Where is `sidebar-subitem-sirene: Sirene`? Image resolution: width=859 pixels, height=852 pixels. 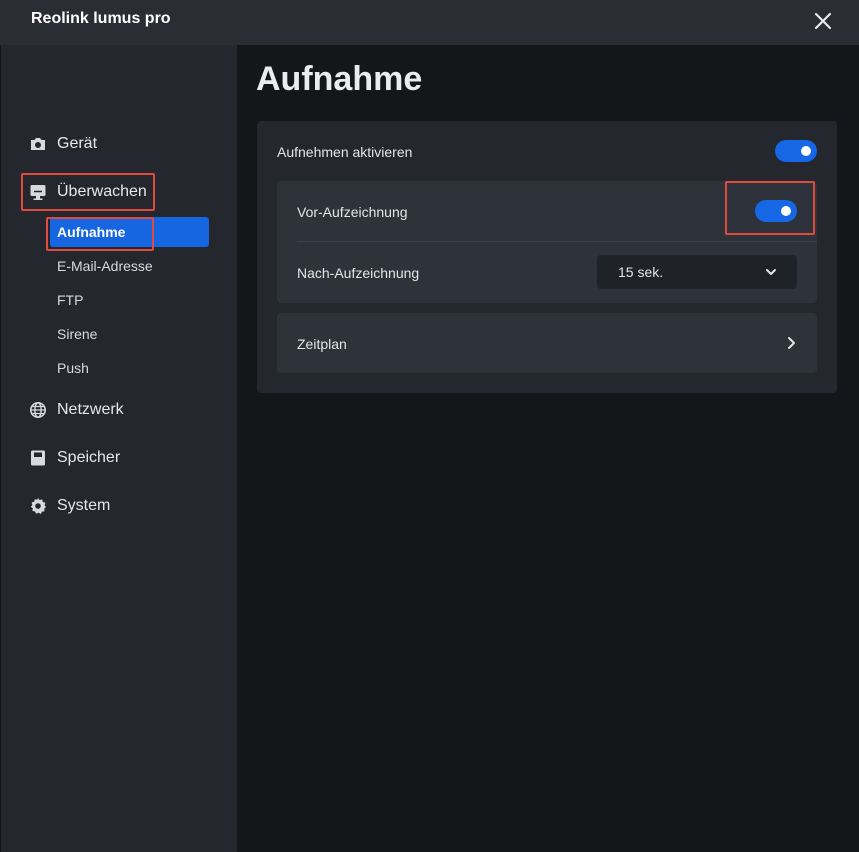 sidebar-subitem-sirene: Sirene is located at coordinates (77, 334).